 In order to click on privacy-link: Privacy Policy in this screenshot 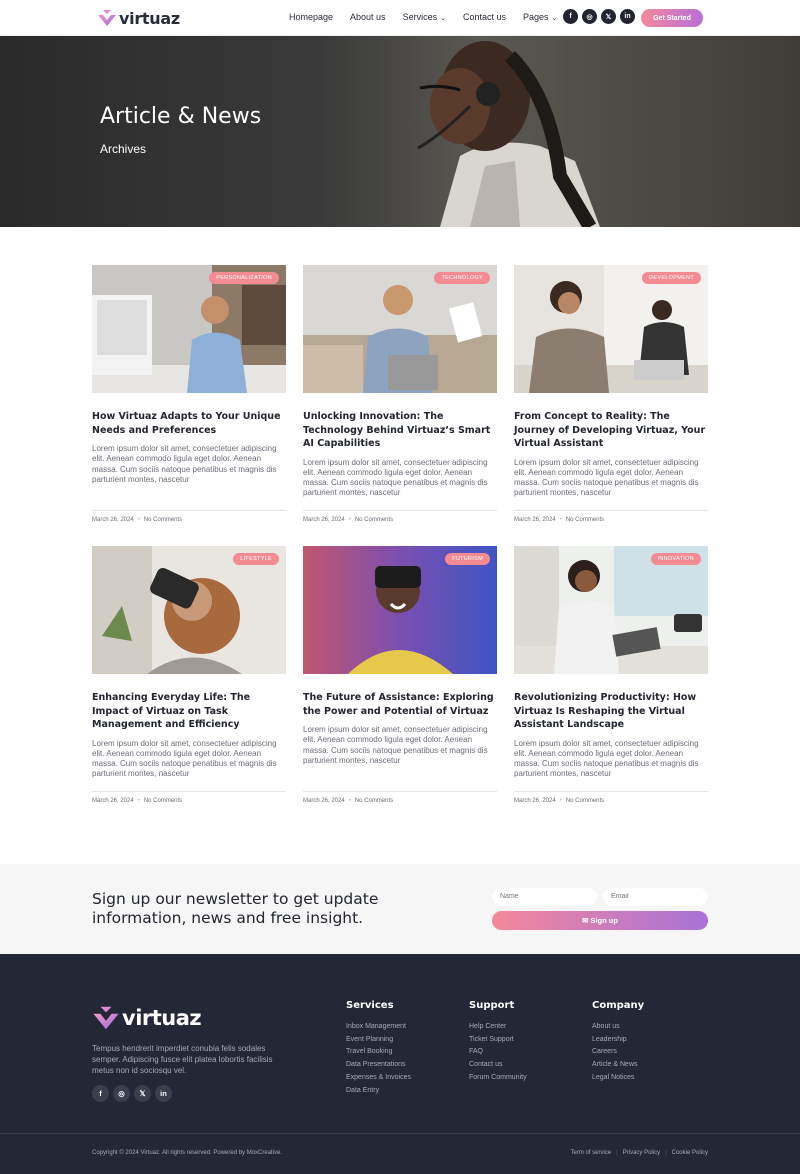, I will do `click(641, 1153)`.